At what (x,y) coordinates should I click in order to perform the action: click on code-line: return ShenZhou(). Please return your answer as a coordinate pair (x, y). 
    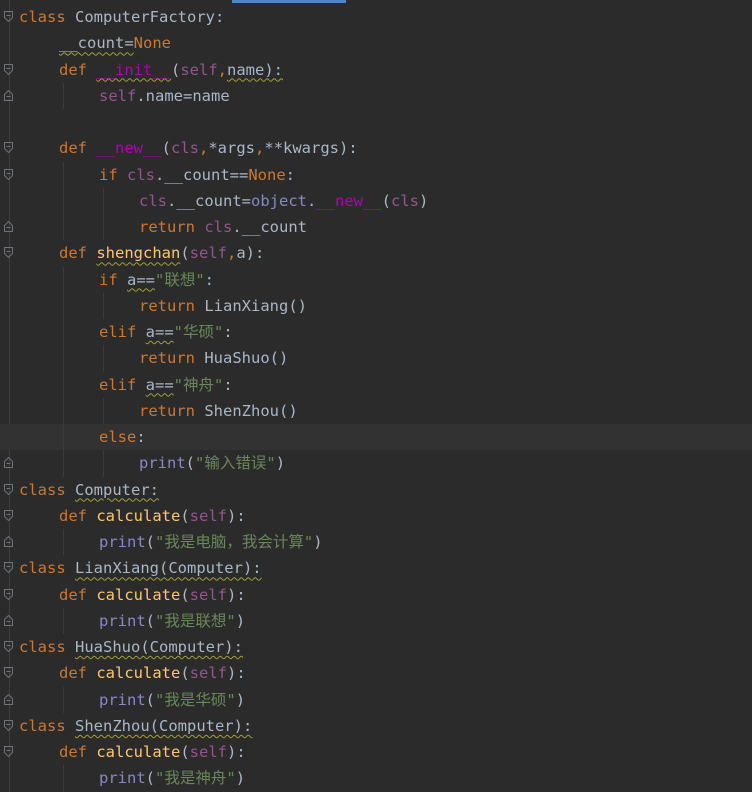
    Looking at the image, I should click on (376, 410).